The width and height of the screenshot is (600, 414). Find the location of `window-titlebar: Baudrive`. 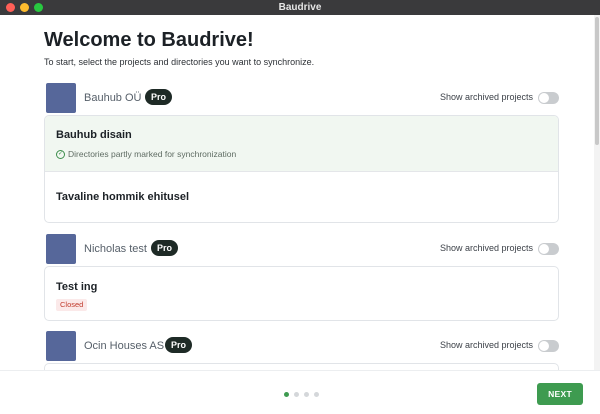

window-titlebar: Baudrive is located at coordinates (300, 7).